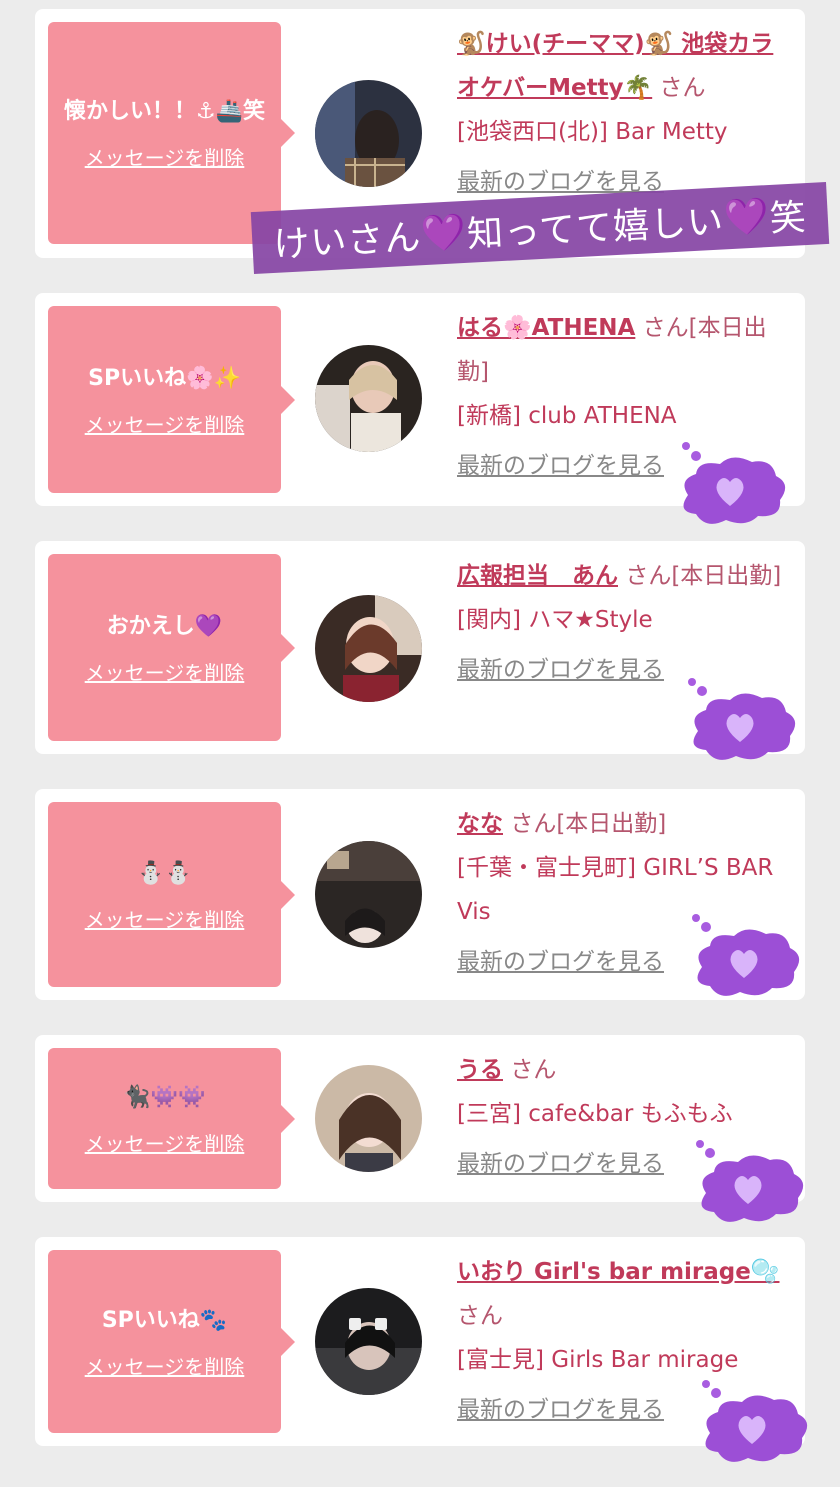 Image resolution: width=840 pixels, height=1487 pixels. Describe the element at coordinates (537, 576) in the screenshot. I see `cast-name-link: 広報担当 あん` at that location.